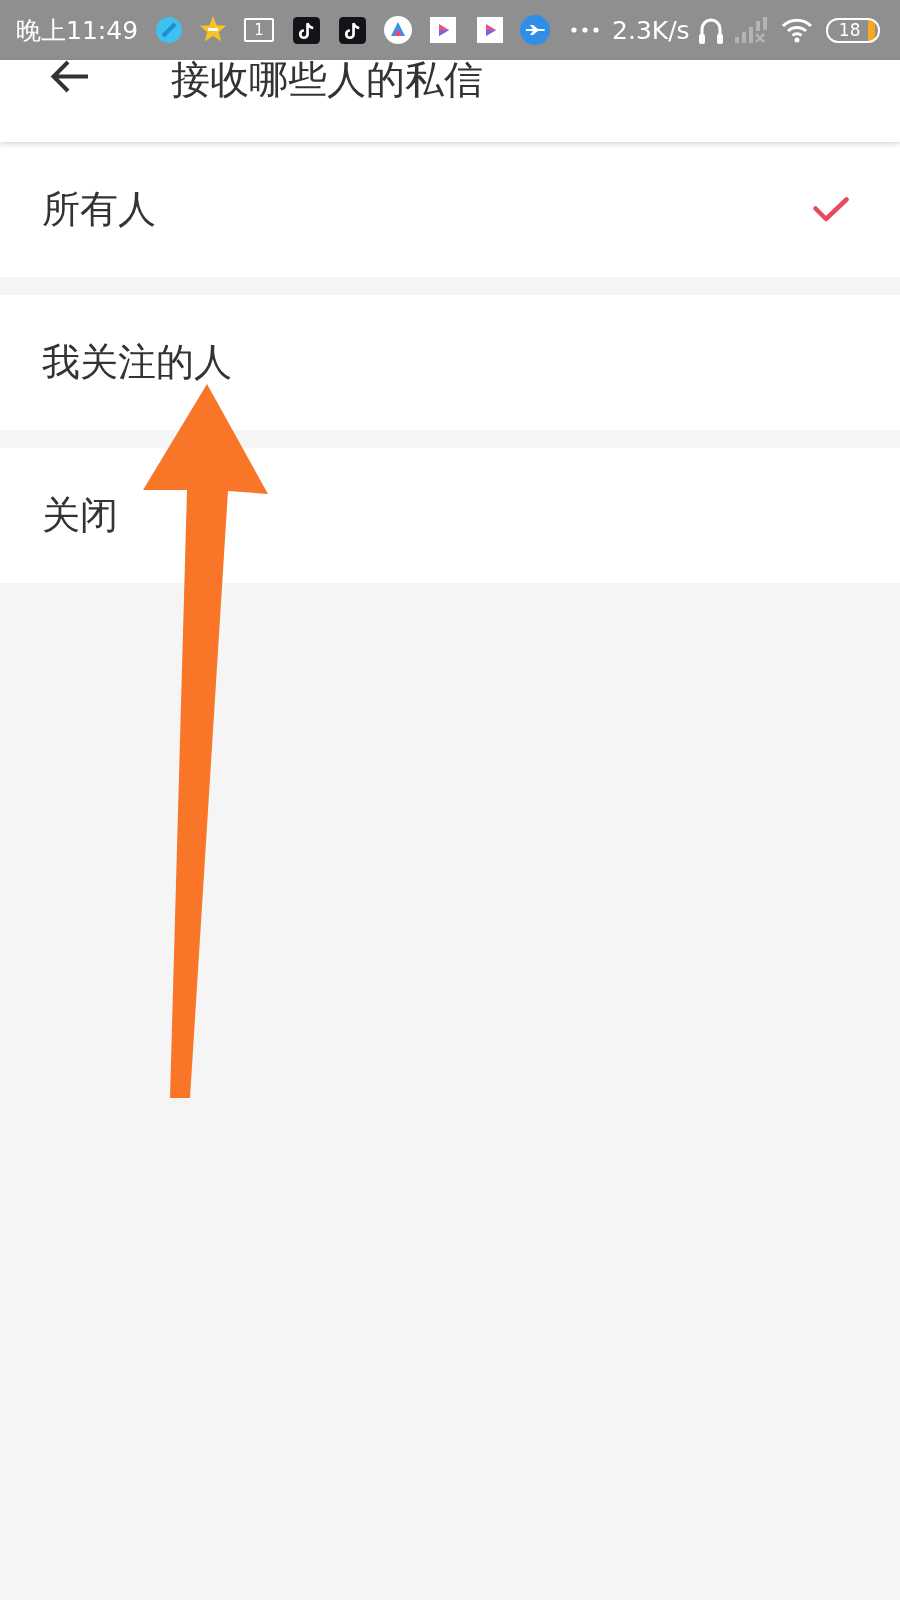  Describe the element at coordinates (535, 30) in the screenshot. I see `airplane-icon` at that location.